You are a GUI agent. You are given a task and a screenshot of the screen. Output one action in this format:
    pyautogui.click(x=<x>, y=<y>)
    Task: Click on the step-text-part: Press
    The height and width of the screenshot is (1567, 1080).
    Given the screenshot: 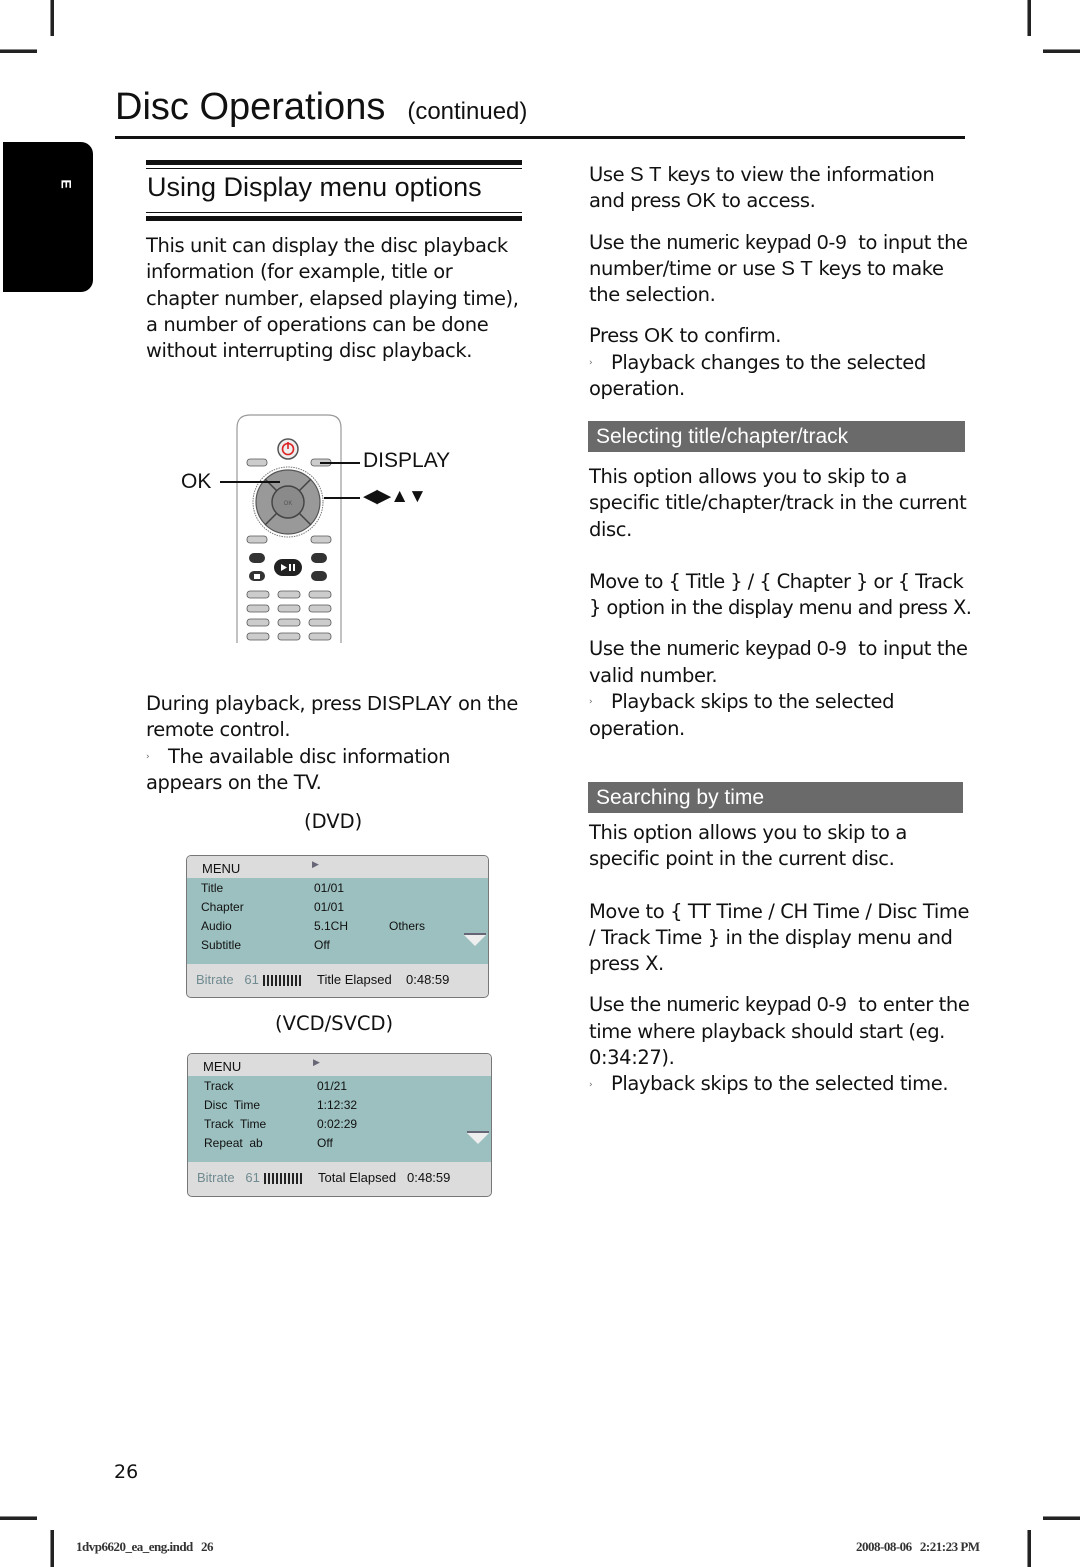 What is the action you would take?
    pyautogui.click(x=617, y=336)
    